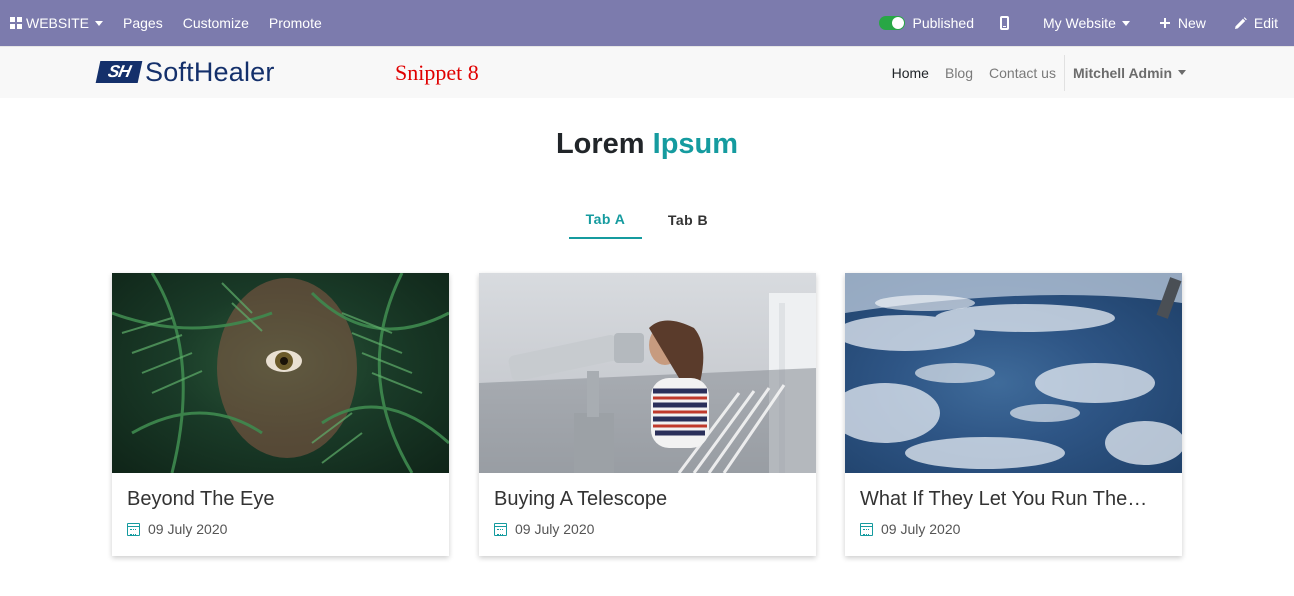  I want to click on tab-b: Tab B, so click(688, 219).